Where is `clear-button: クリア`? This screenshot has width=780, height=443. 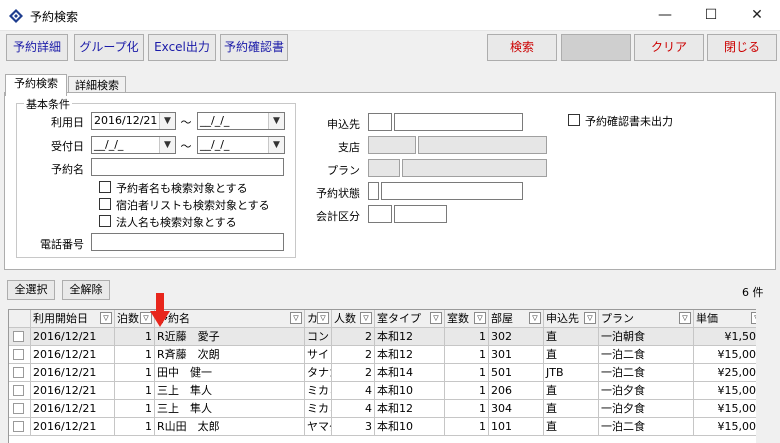 clear-button: クリア is located at coordinates (669, 47).